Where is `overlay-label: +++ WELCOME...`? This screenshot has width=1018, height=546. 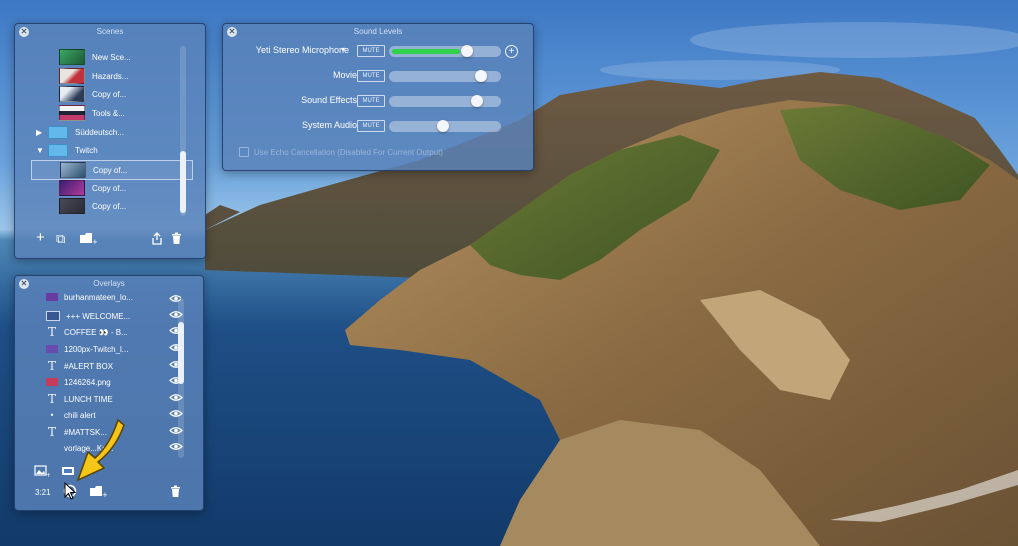
overlay-label: +++ WELCOME... is located at coordinates (98, 316).